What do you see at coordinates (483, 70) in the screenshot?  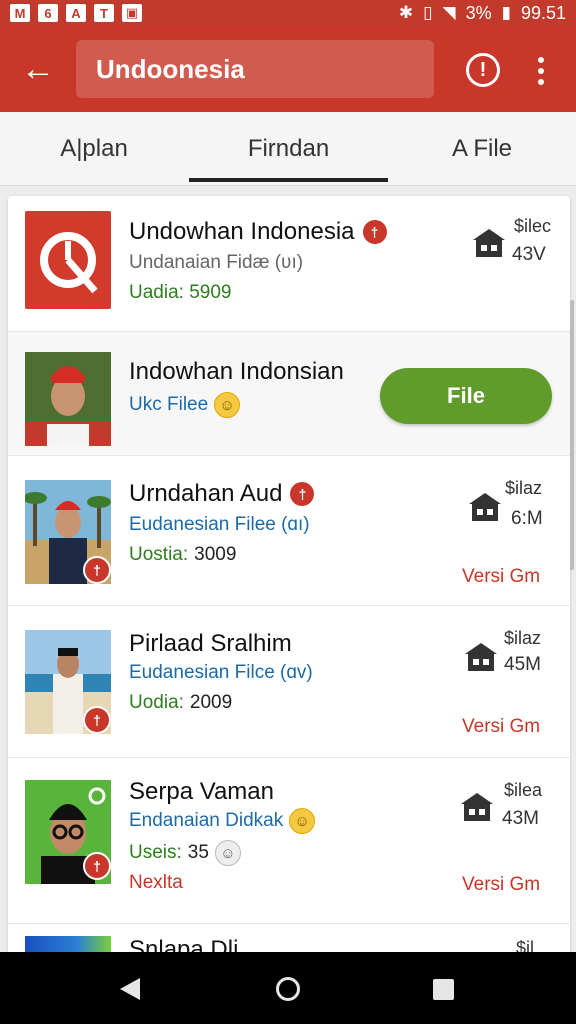 I see `info-icon: !` at bounding box center [483, 70].